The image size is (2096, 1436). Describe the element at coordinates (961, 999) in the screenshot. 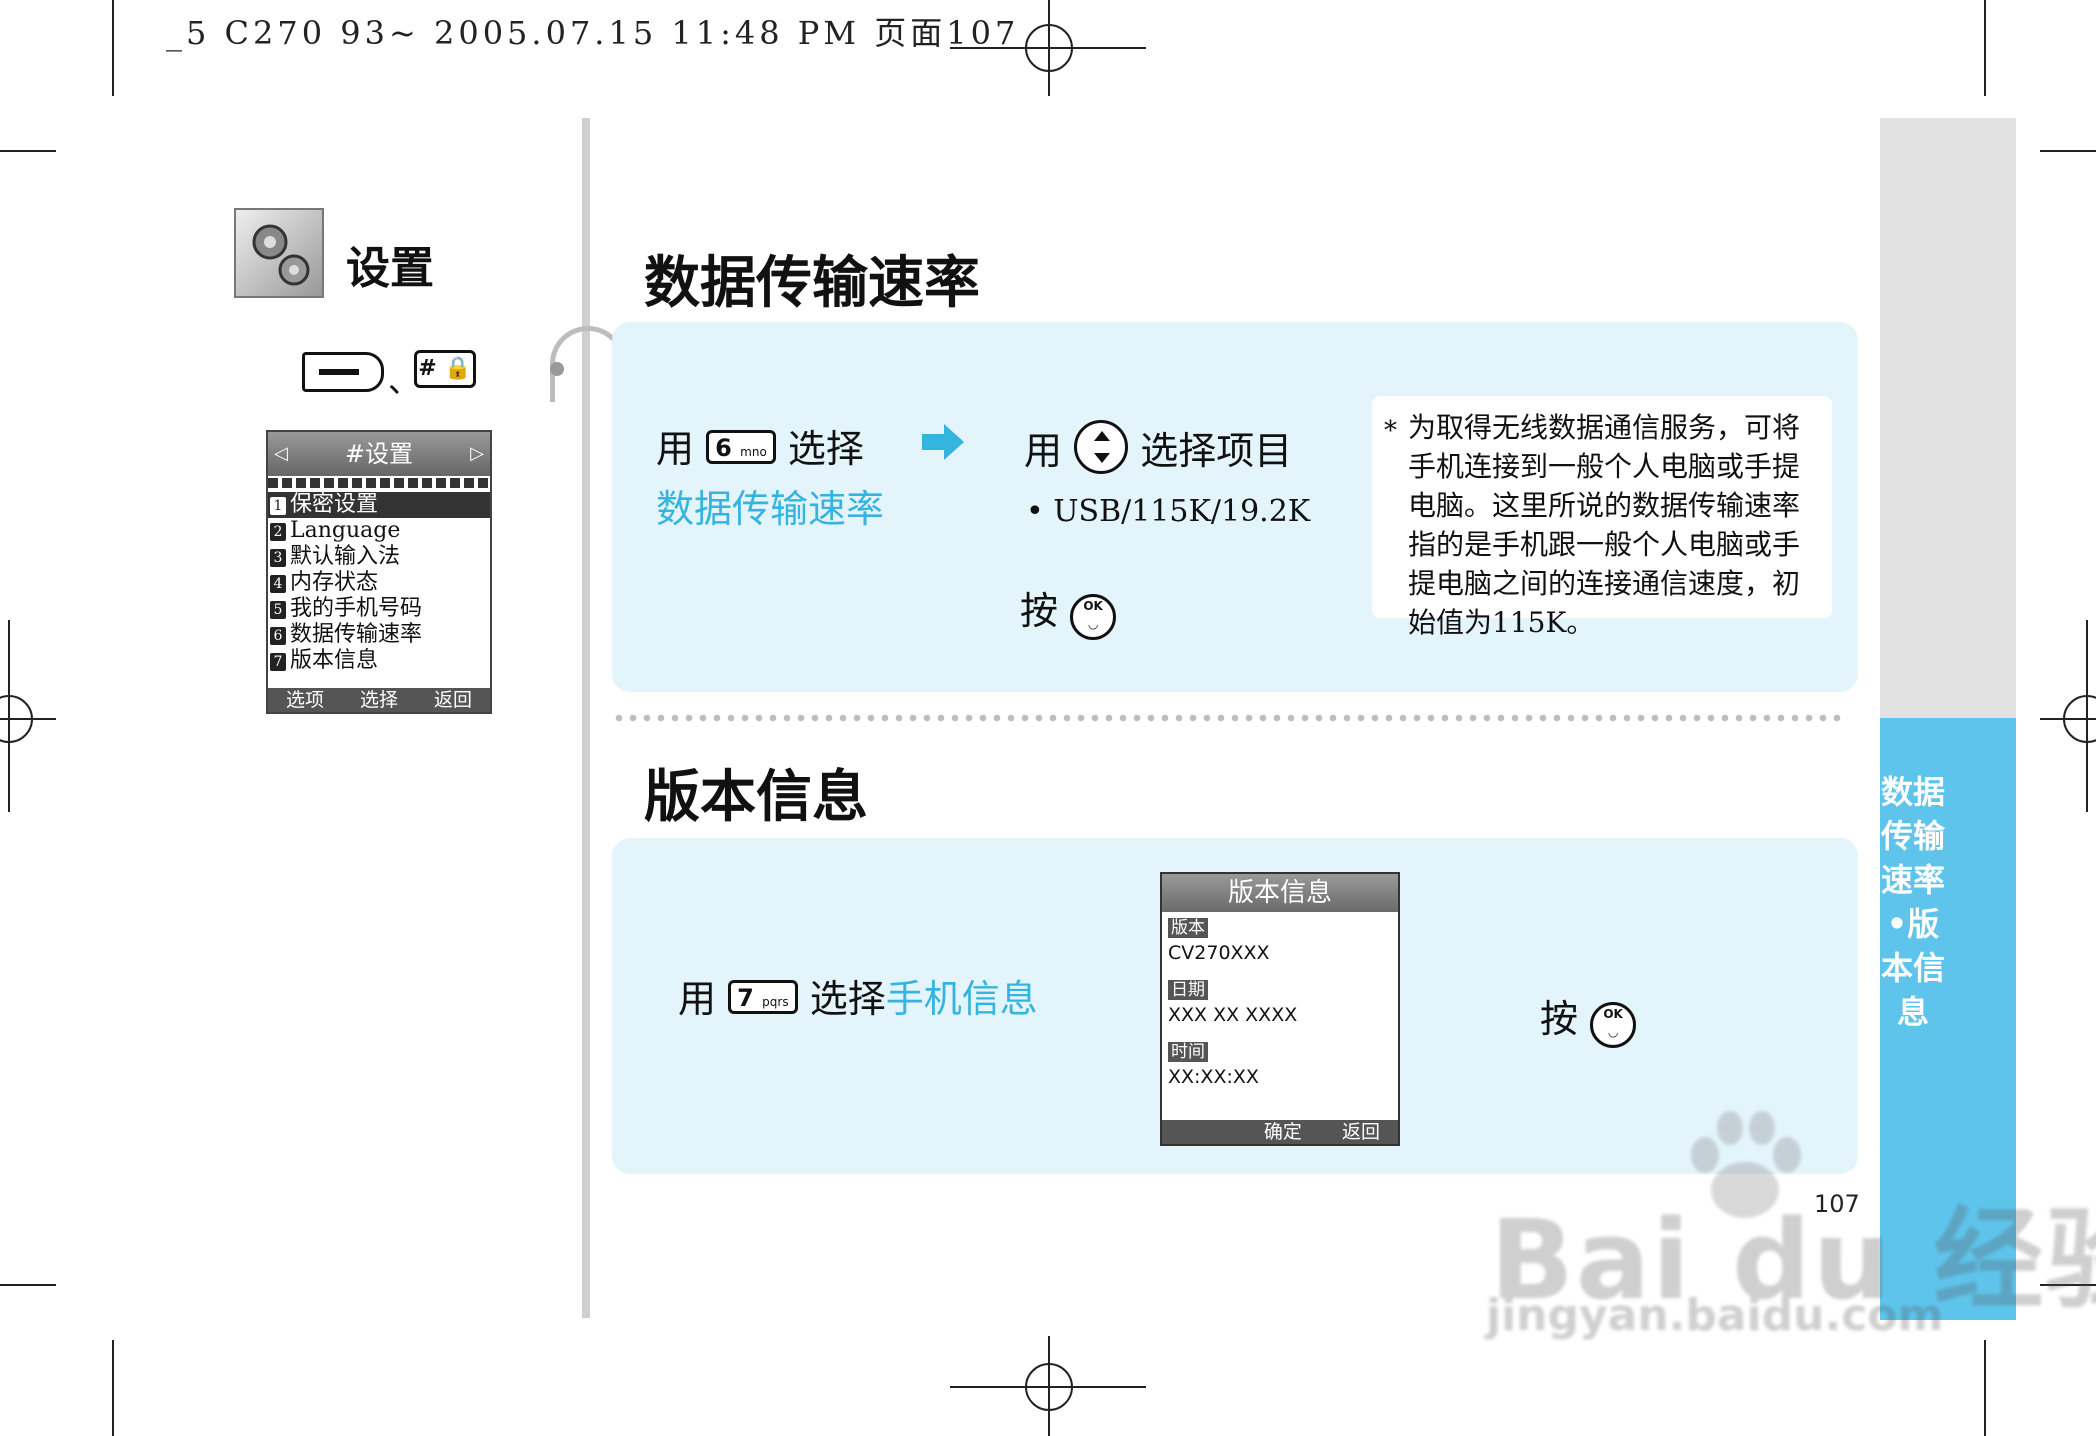

I see `version-step-target: 手机信息` at that location.